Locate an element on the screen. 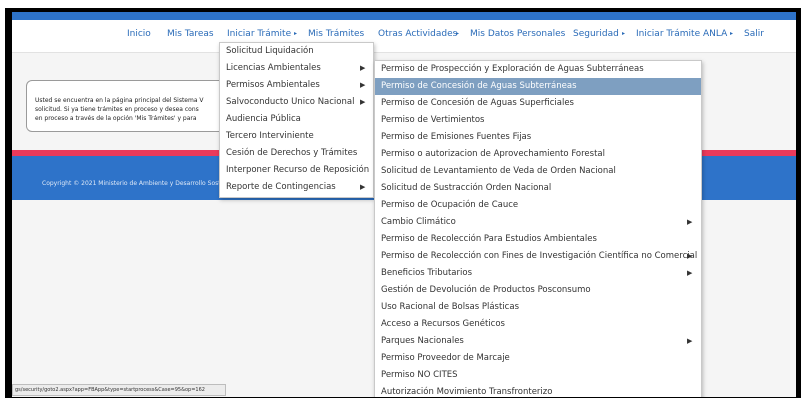 The width and height of the screenshot is (808, 420). menu1-item-permisos-ambientales: Permisos Ambientales ▶ is located at coordinates (296, 85).